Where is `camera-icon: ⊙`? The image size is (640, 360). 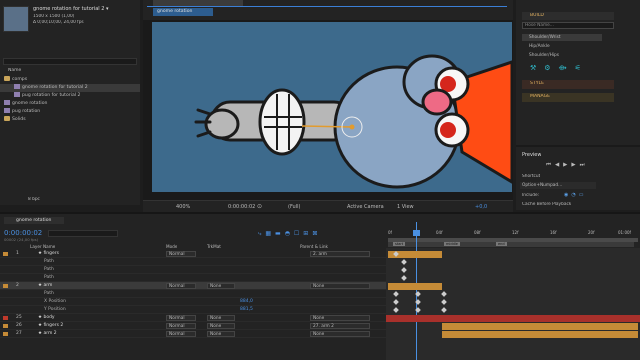
camera-icon: ⊙ is located at coordinates (259, 206).